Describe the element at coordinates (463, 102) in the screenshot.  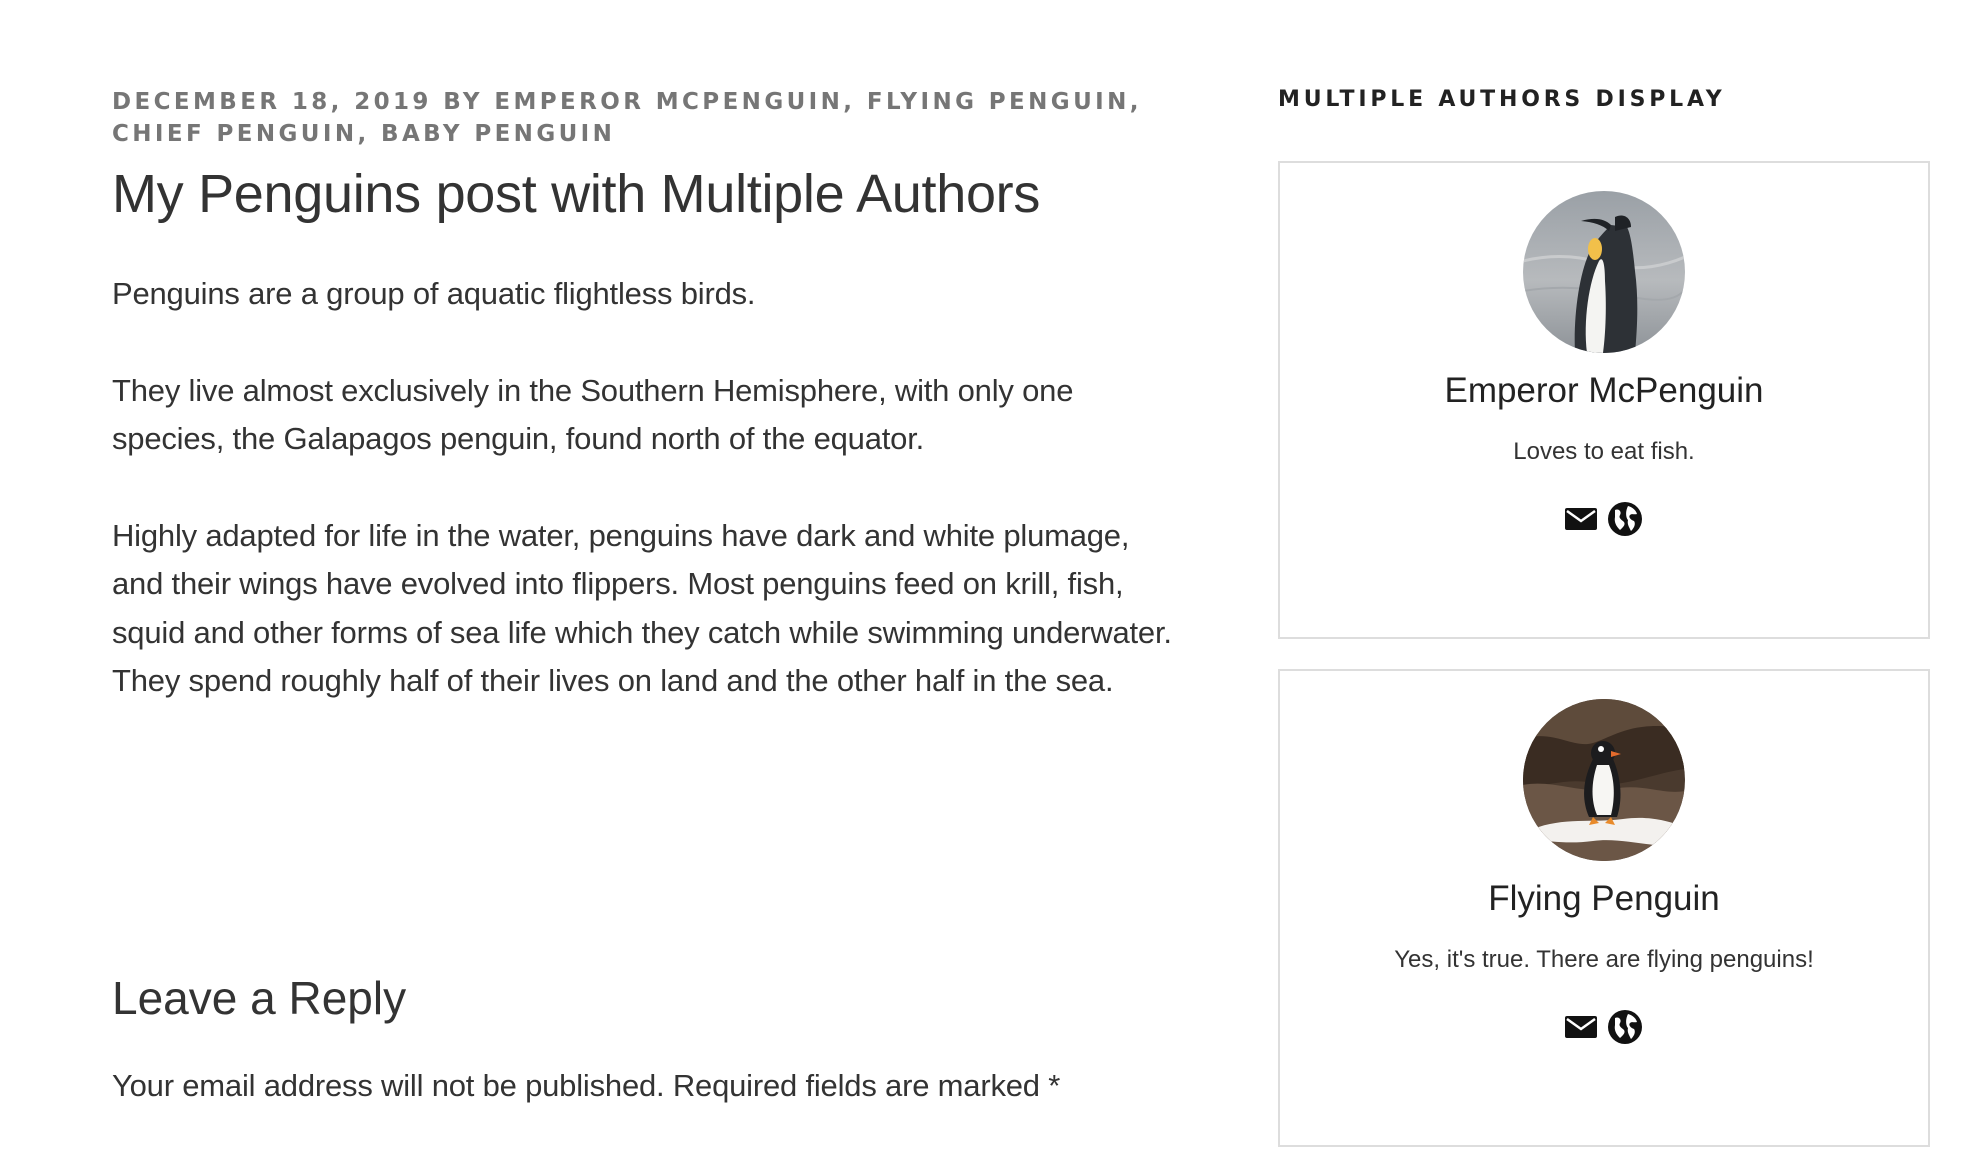
I see `by-label: by` at that location.